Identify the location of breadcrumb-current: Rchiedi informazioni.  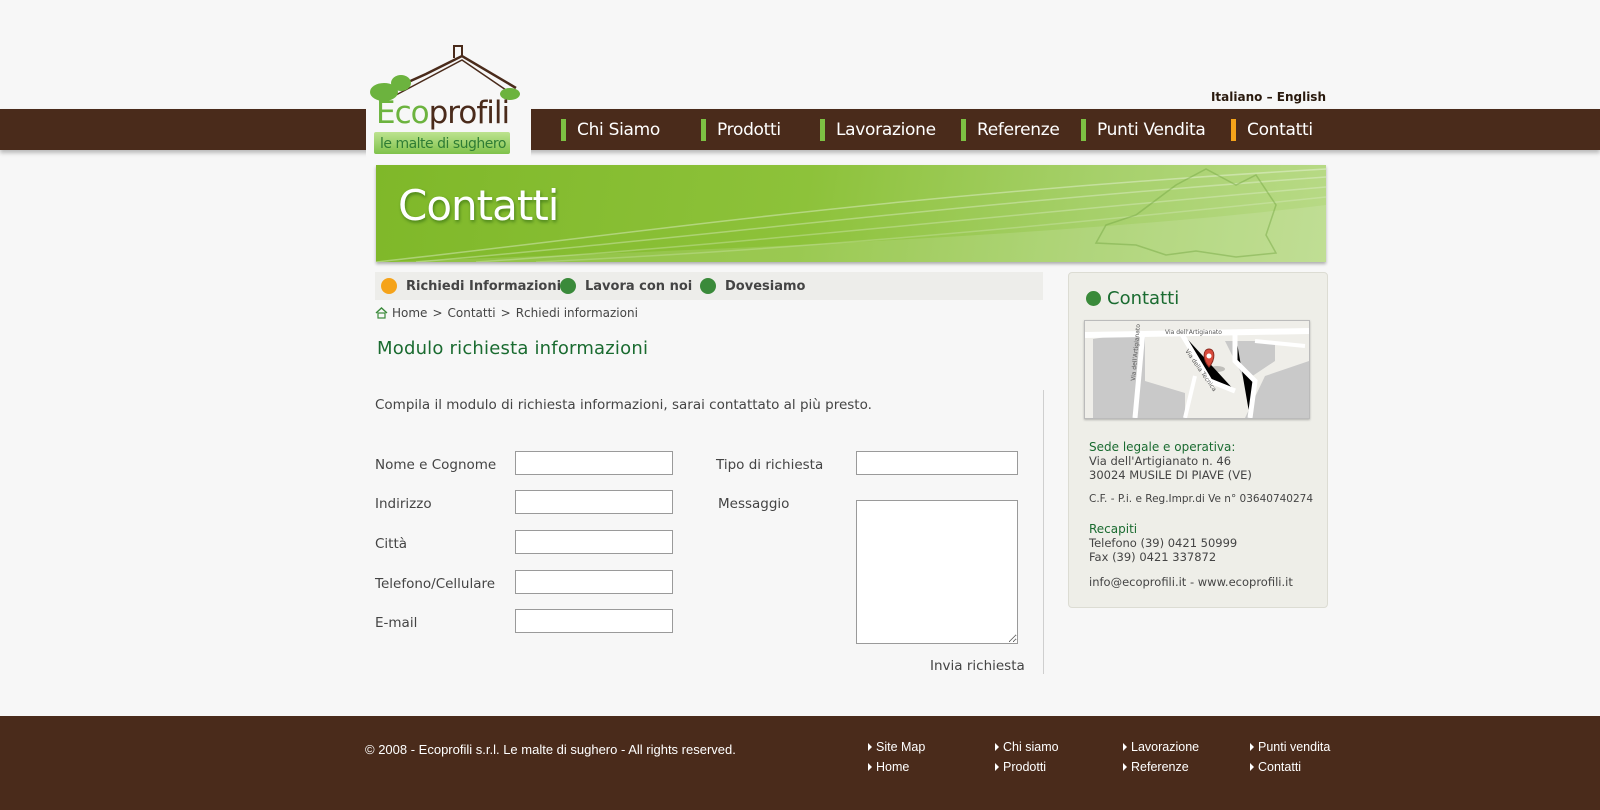
(576, 313).